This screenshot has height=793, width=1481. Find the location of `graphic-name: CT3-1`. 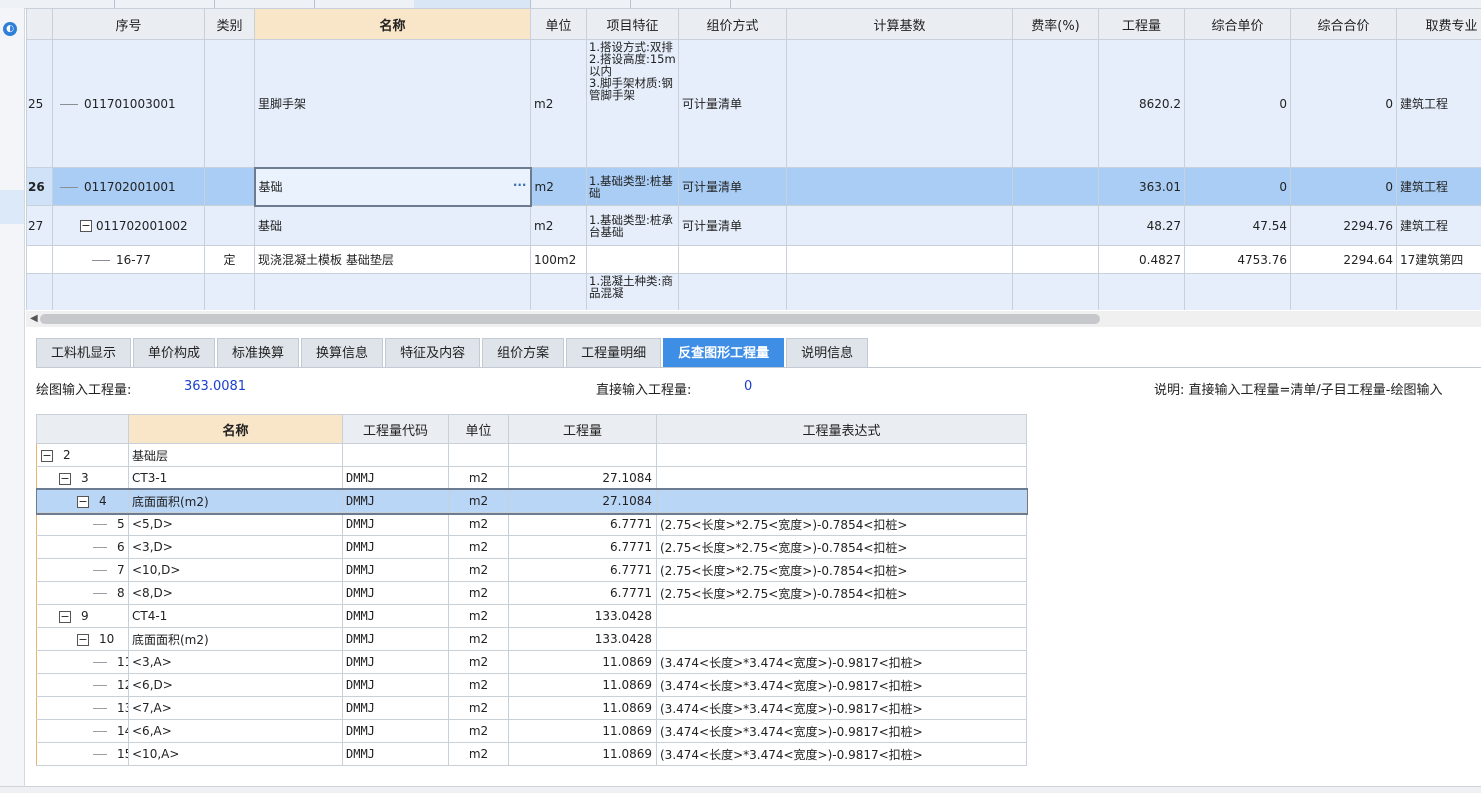

graphic-name: CT3-1 is located at coordinates (236, 478).